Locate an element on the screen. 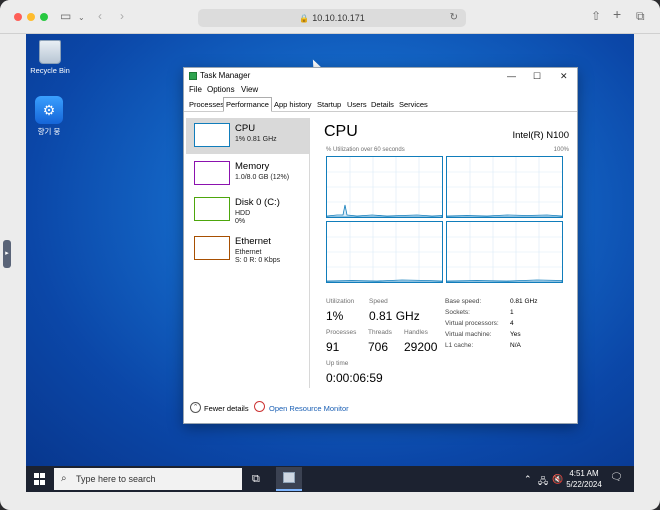  detail-value: 0.81 GHz is located at coordinates (524, 301).